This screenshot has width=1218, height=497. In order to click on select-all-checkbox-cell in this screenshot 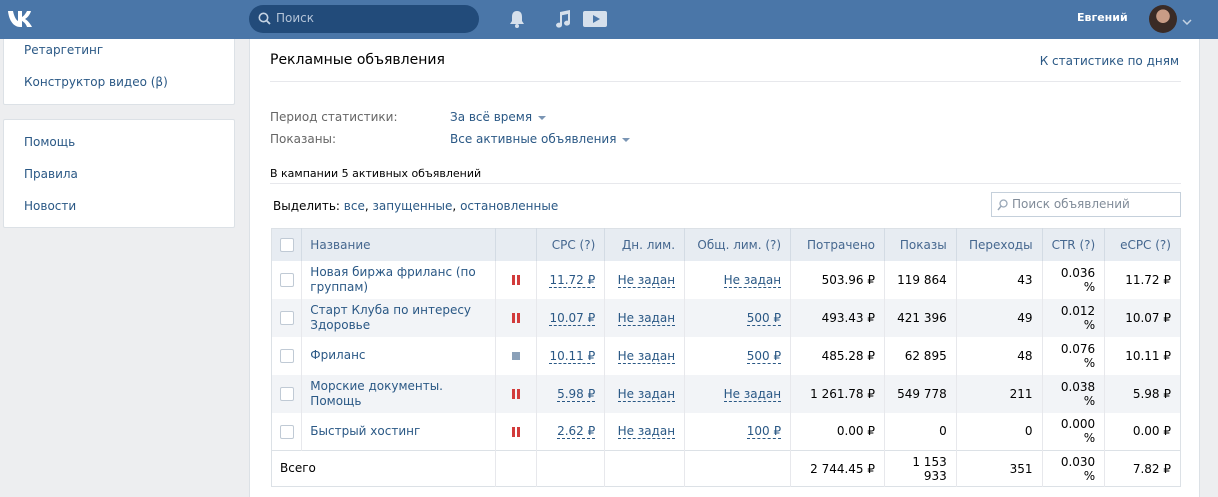, I will do `click(287, 244)`.